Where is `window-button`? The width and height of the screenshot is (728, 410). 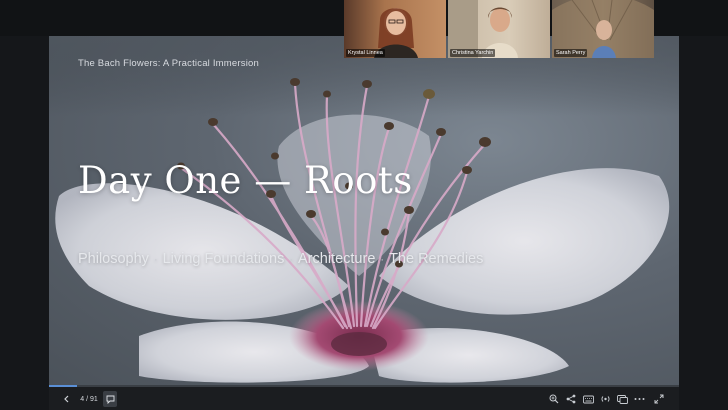 window-button is located at coordinates (622, 399).